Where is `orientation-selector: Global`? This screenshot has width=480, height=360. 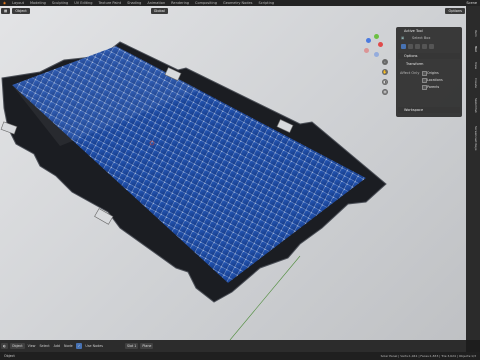 orientation-selector: Global is located at coordinates (159, 10).